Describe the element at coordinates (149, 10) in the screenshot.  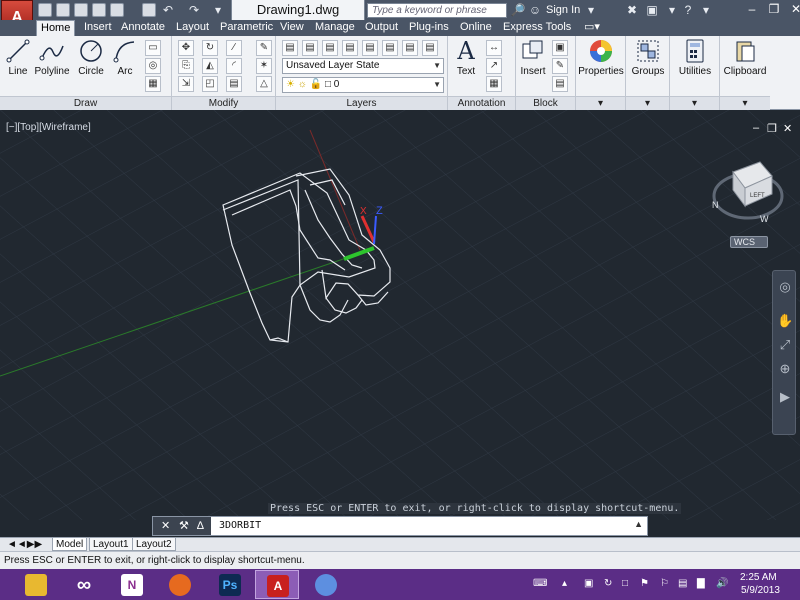
I see `print-icon` at that location.